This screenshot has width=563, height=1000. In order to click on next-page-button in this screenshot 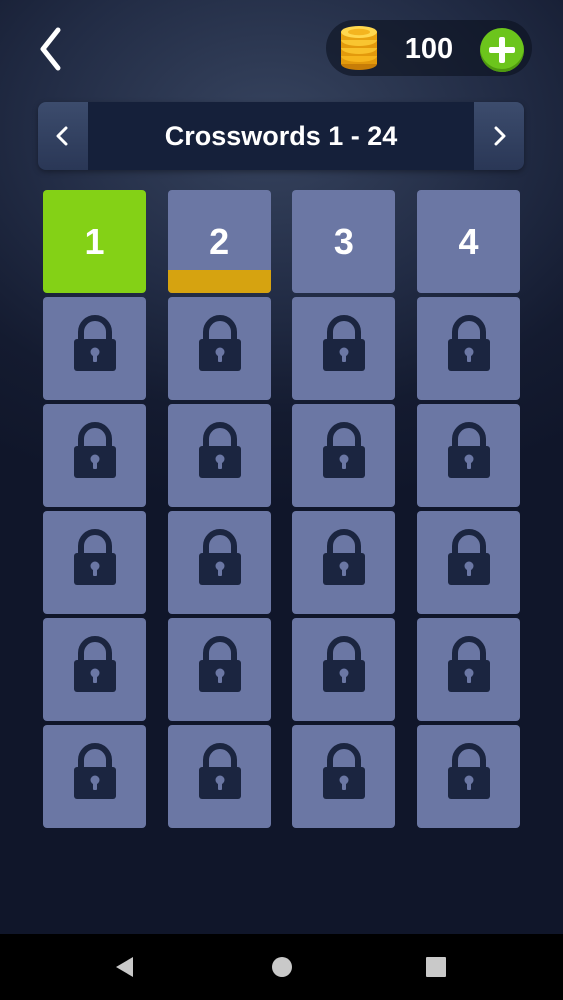, I will do `click(499, 136)`.